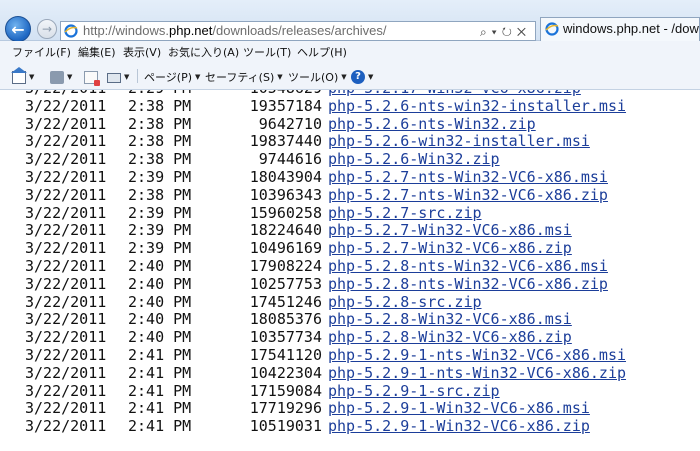 The width and height of the screenshot is (700, 451). I want to click on file-link: php-5.2.9-1-Win32-VC6-x86.zip, so click(459, 426).